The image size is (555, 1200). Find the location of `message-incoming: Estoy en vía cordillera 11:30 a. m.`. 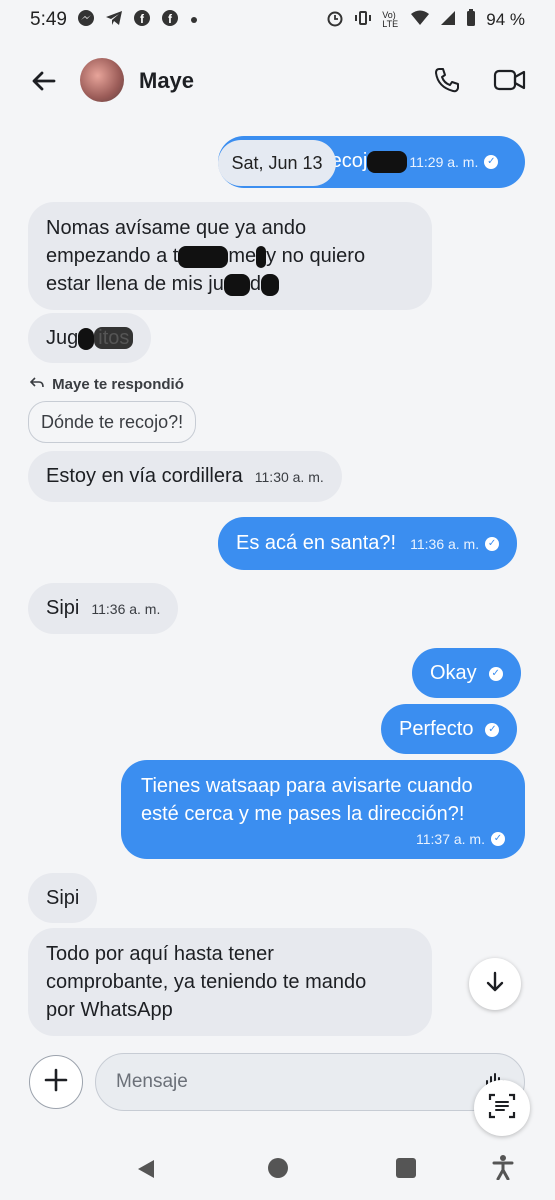

message-incoming: Estoy en vía cordillera 11:30 a. m. is located at coordinates (185, 476).